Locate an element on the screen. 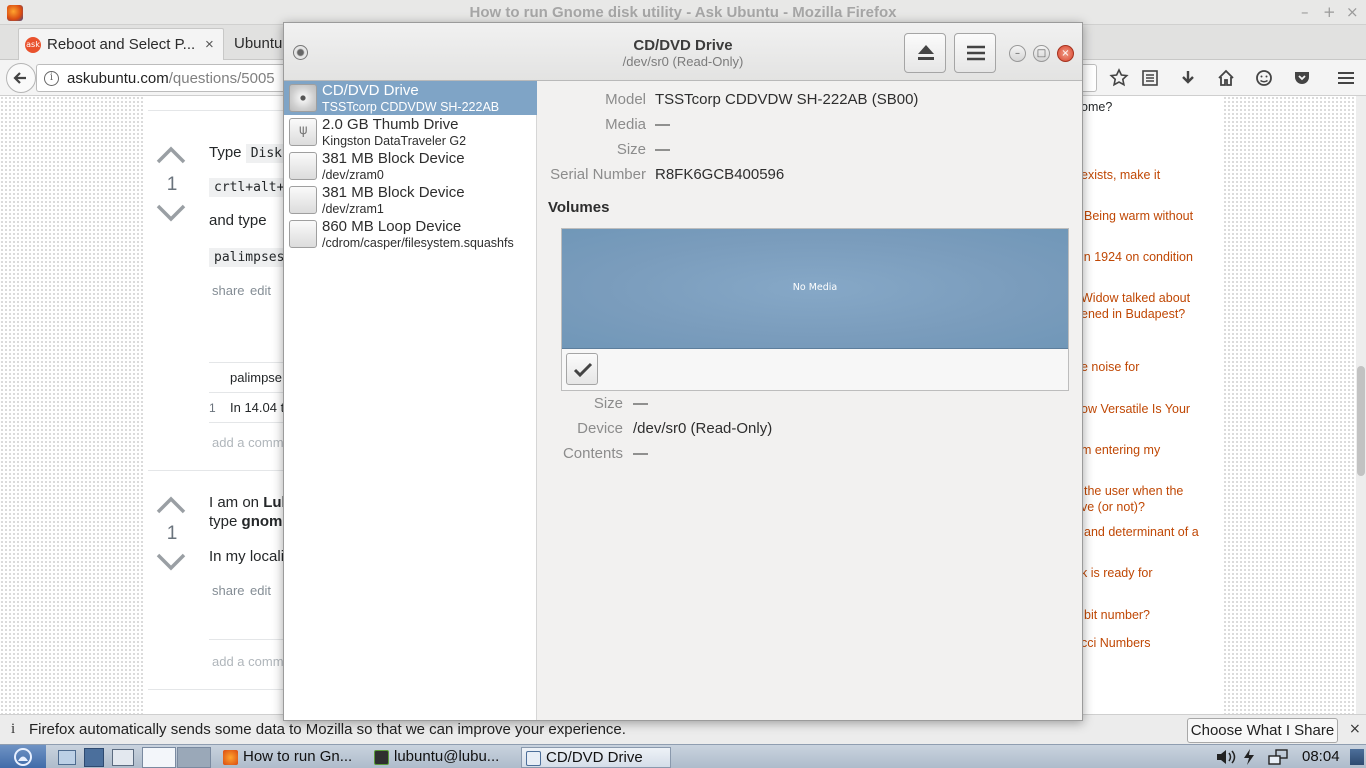 The height and width of the screenshot is (768, 1366). hard-disk-icon is located at coordinates (303, 166).